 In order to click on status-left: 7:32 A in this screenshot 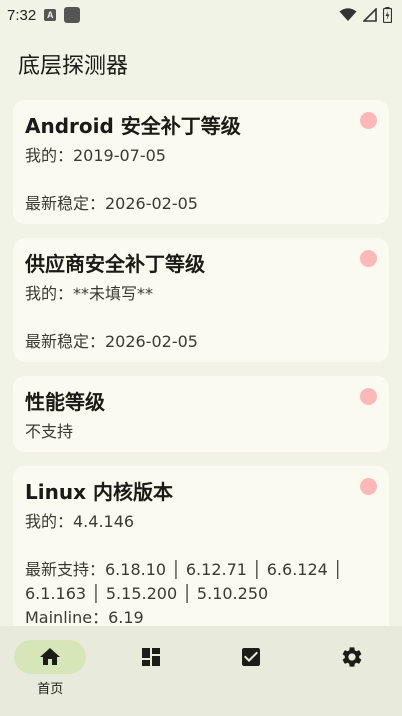, I will do `click(44, 15)`.